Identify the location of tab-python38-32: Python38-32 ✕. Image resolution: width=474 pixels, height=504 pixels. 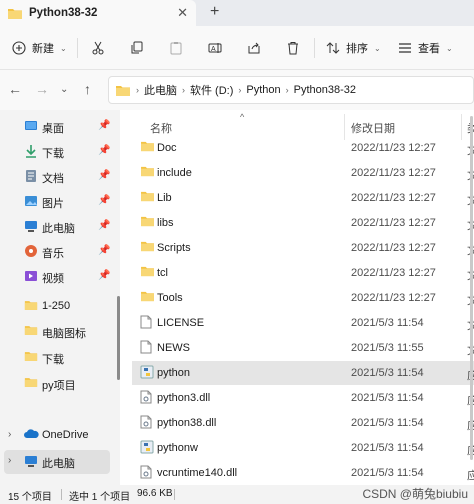
(98, 13).